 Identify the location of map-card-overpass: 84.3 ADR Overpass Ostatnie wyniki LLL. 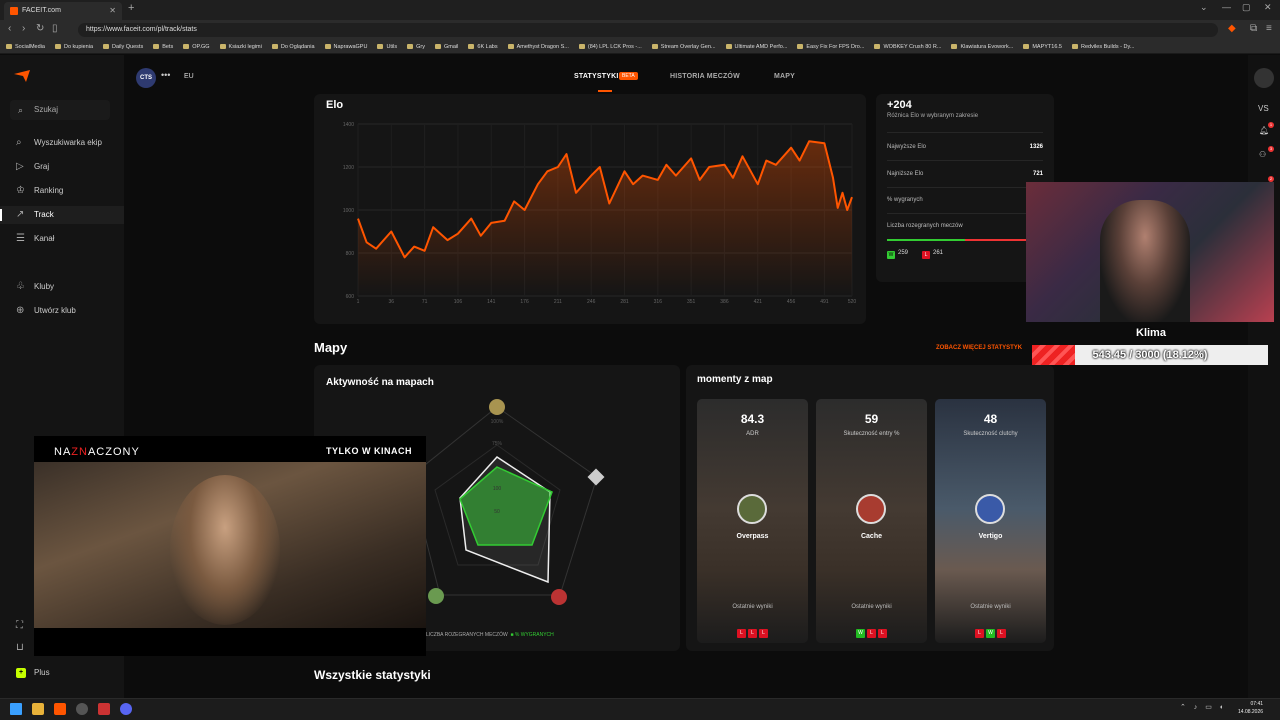
(752, 521).